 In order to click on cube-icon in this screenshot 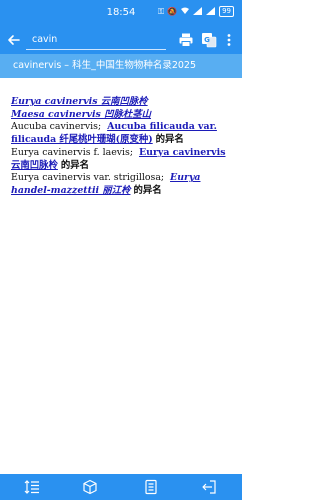, I will do `click(90, 487)`.